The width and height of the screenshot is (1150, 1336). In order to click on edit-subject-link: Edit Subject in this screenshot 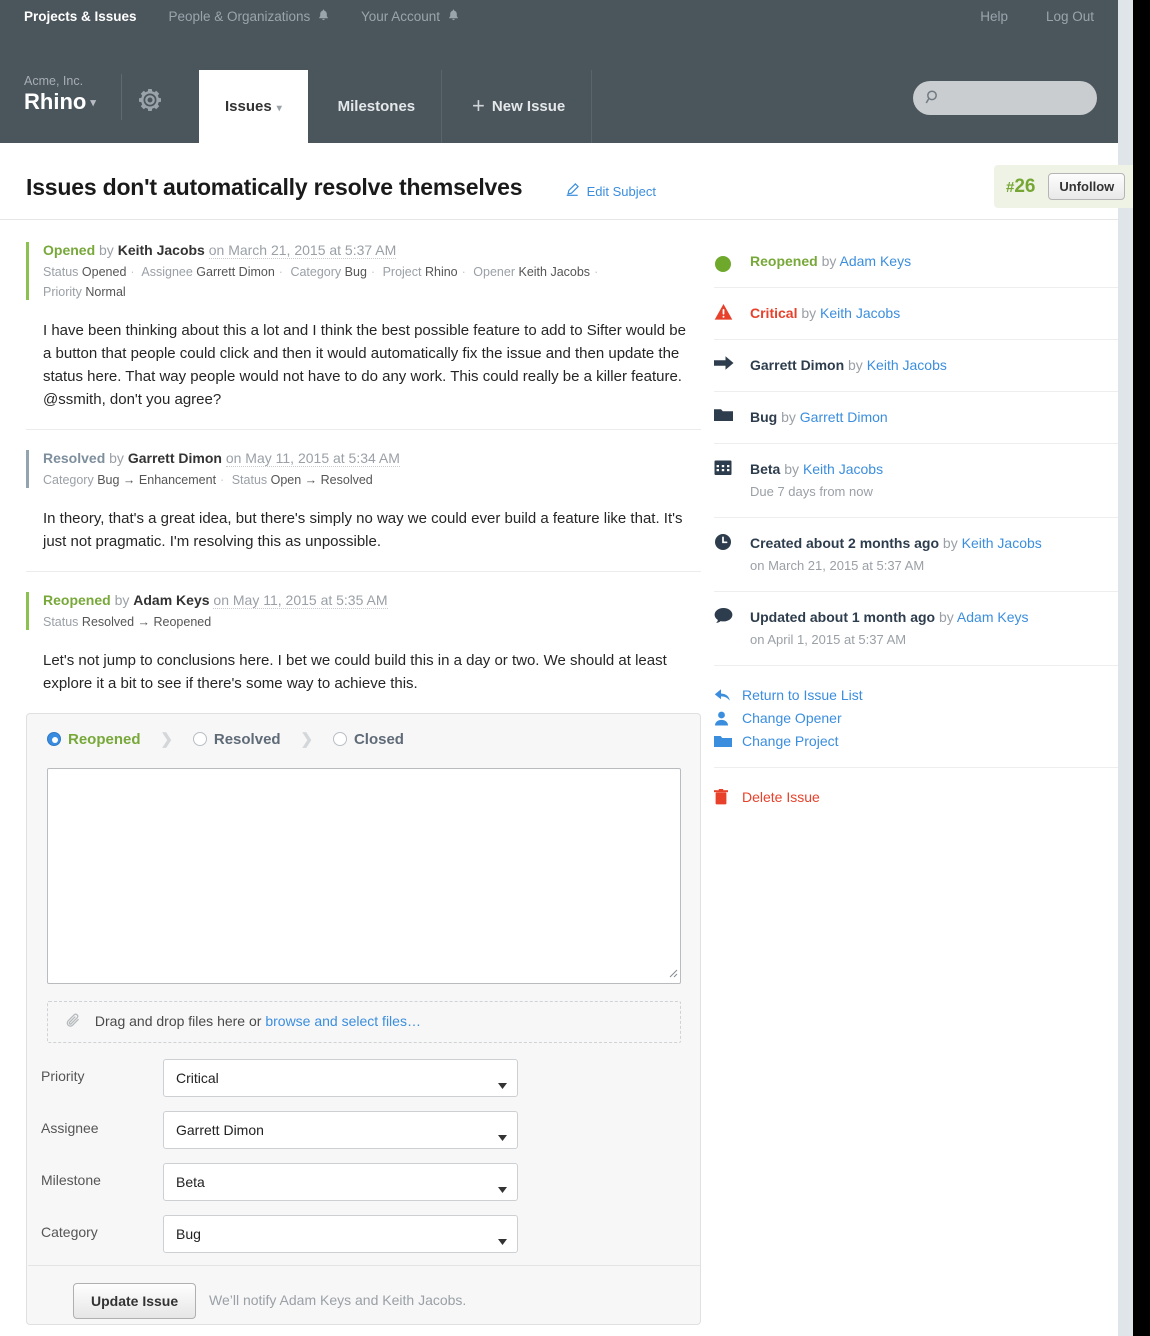, I will do `click(611, 191)`.